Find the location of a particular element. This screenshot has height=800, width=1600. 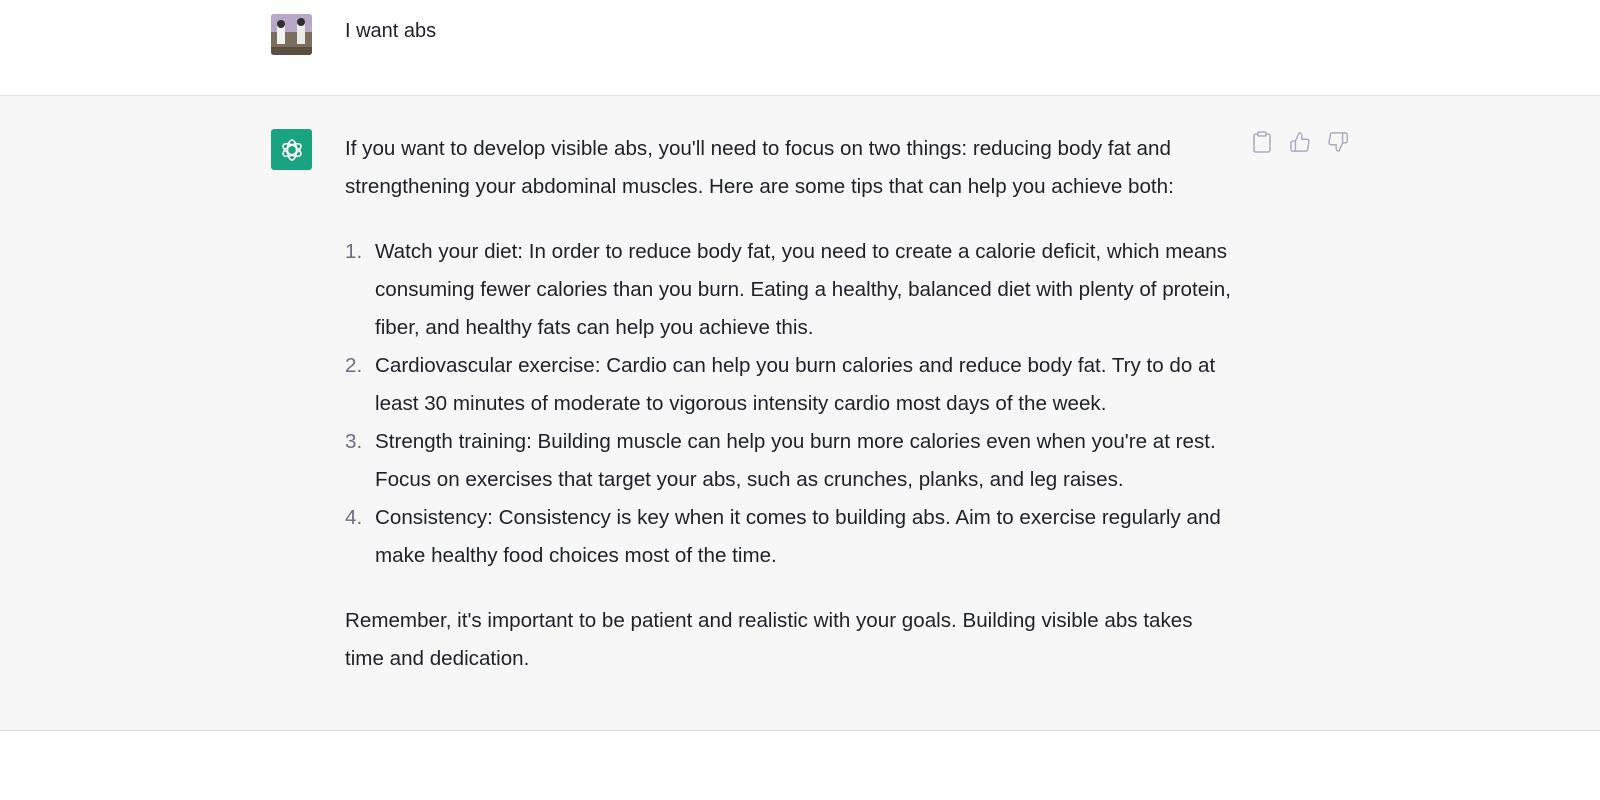

clipboard-icon is located at coordinates (1262, 142).